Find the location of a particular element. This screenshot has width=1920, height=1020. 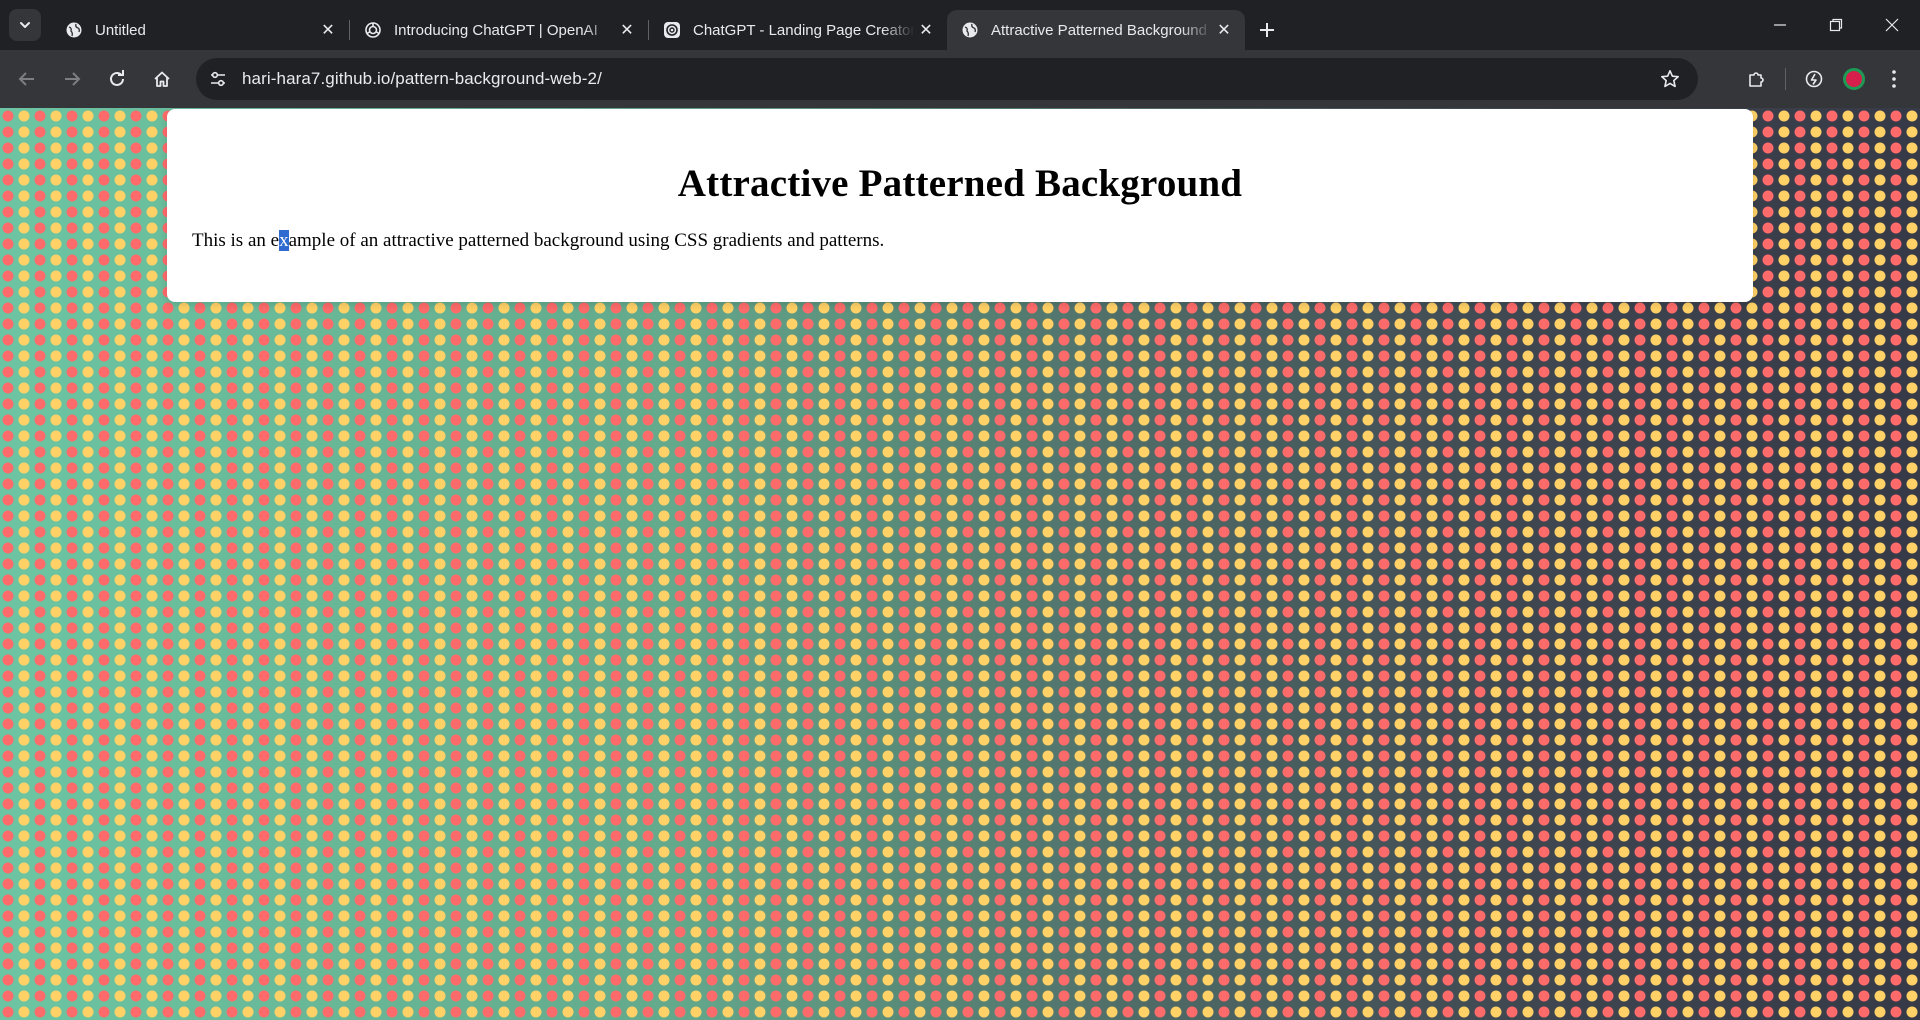

arrow-left-icon is located at coordinates (26, 79).